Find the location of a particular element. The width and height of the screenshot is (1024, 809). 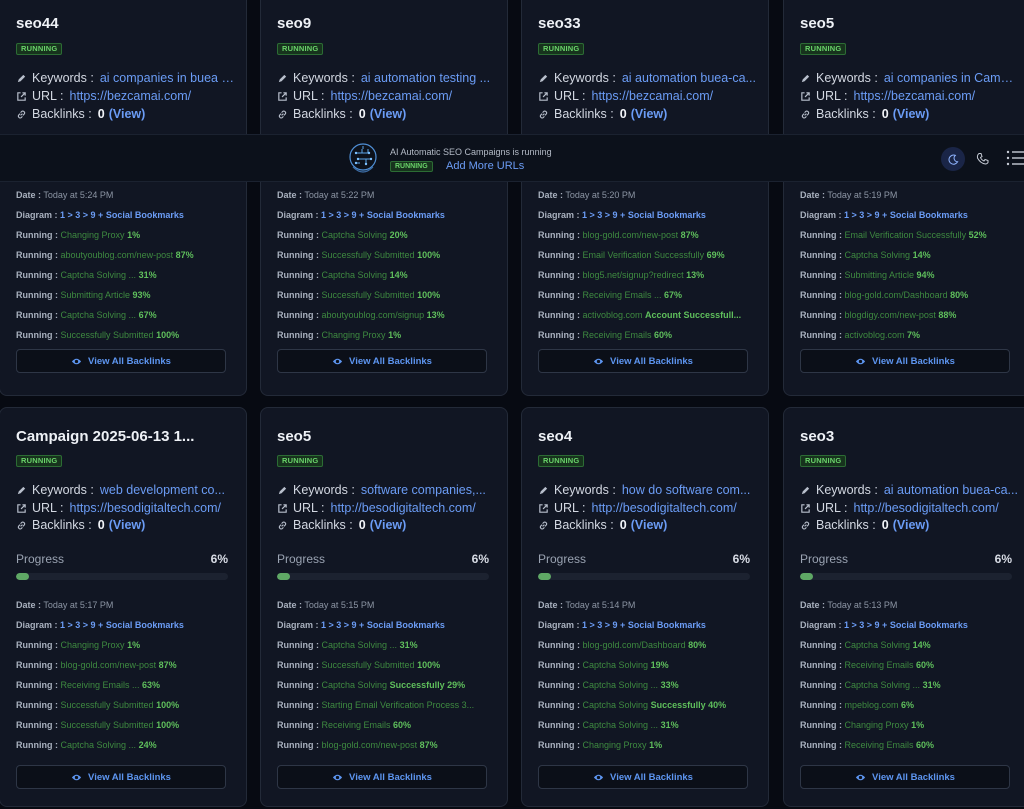

date-row: Date : Today at 5:17 PM is located at coordinates (123, 605).